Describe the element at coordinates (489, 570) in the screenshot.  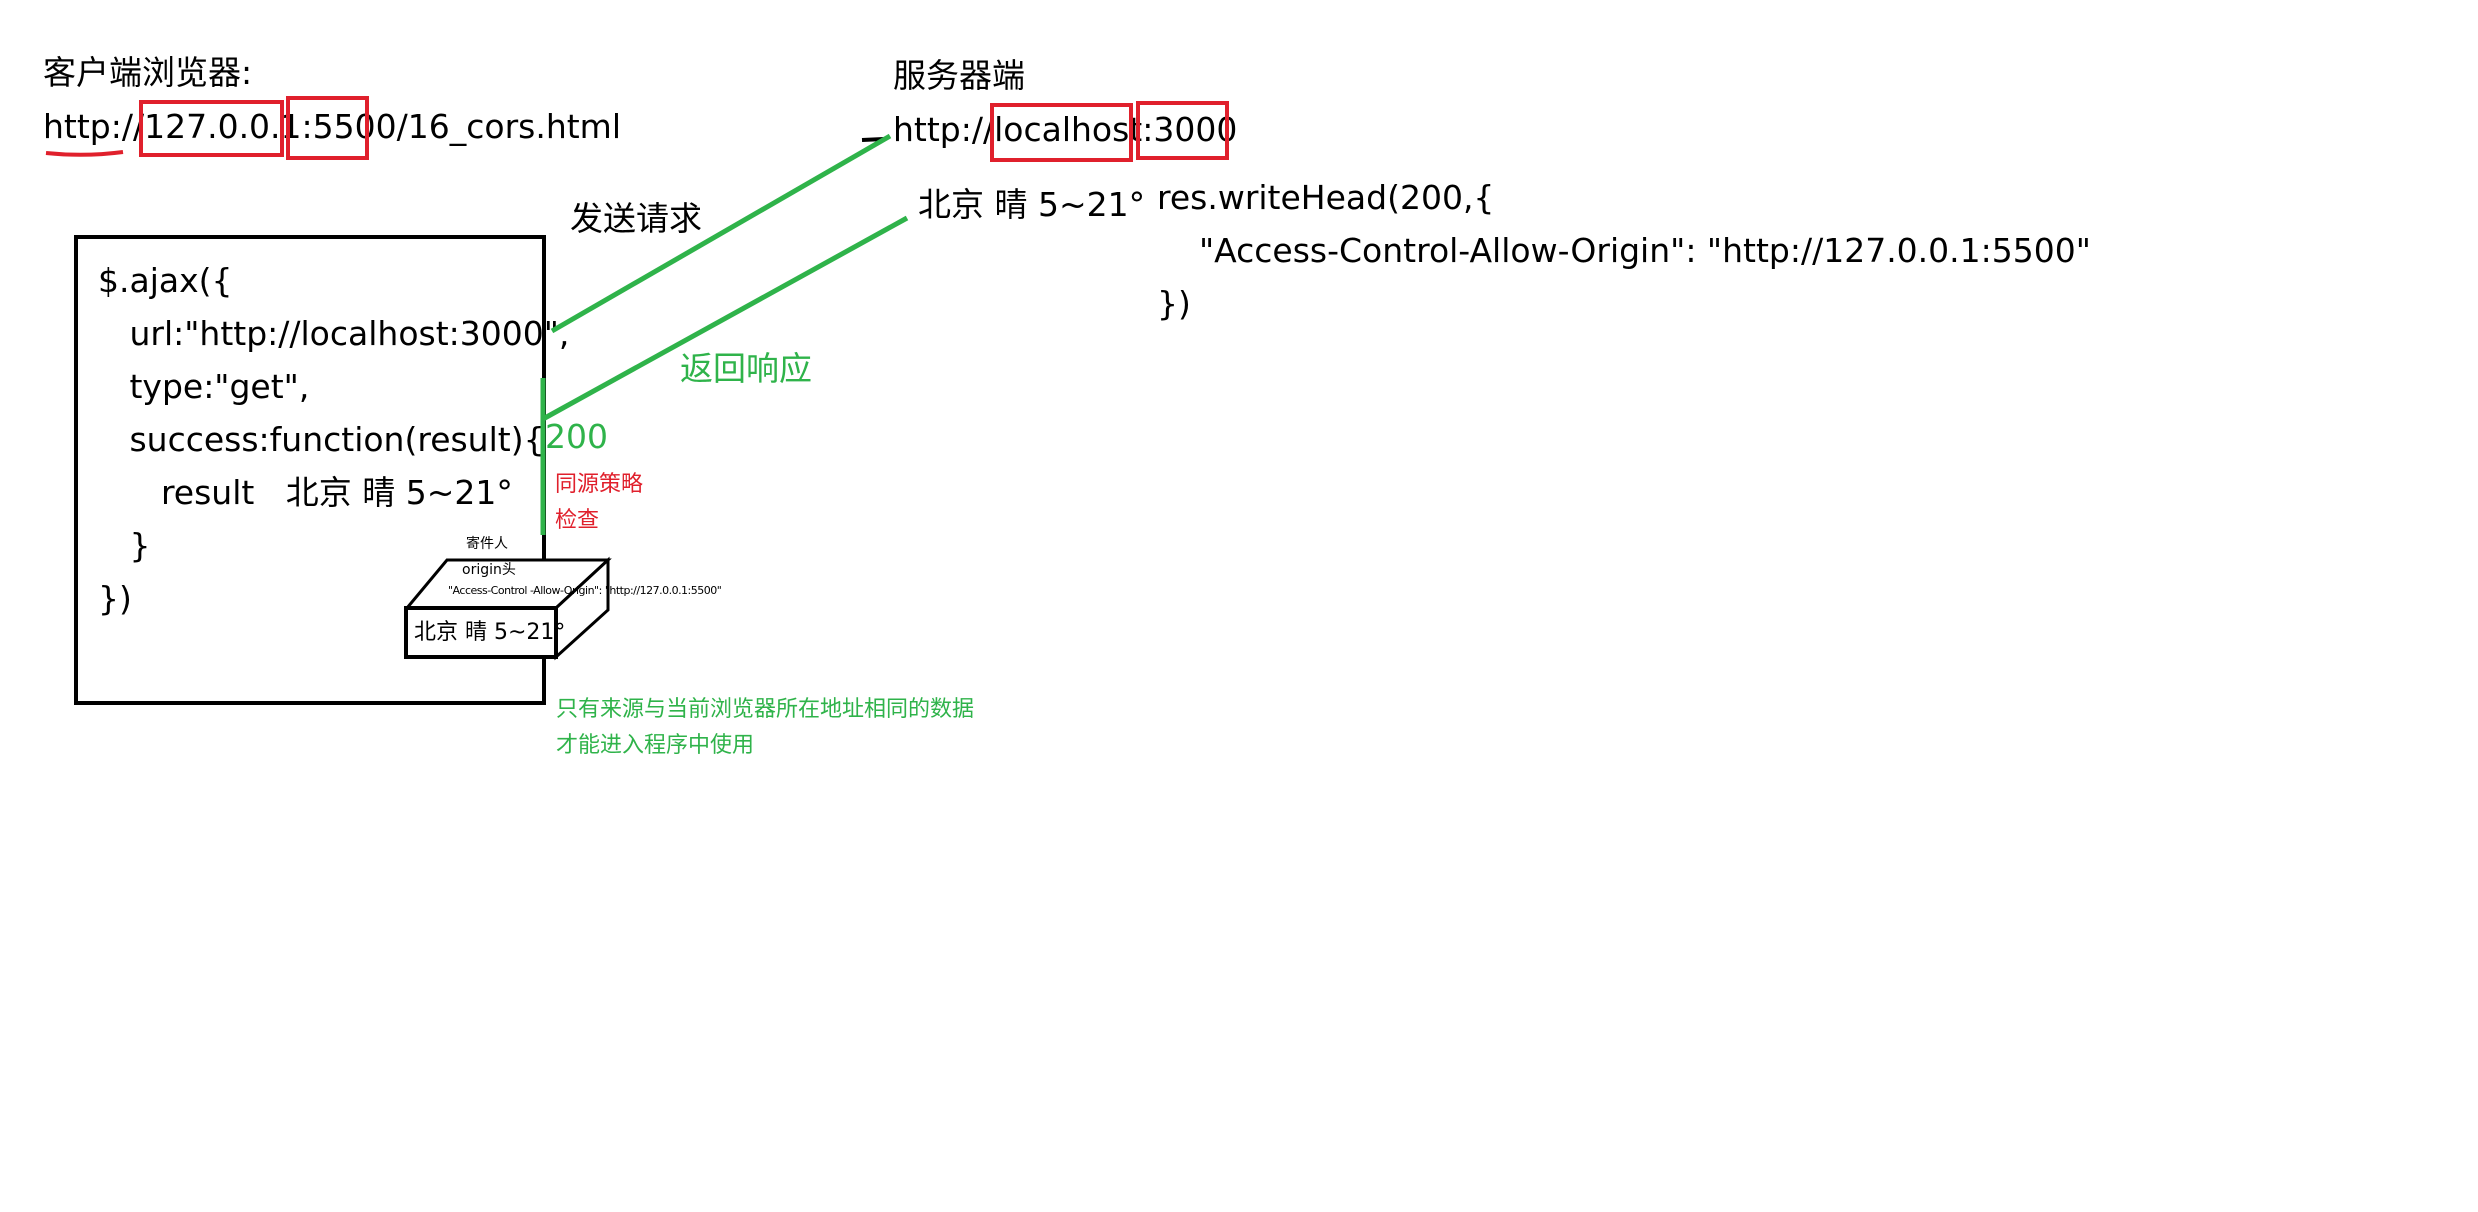
I see `package-origin-label: origin头` at that location.